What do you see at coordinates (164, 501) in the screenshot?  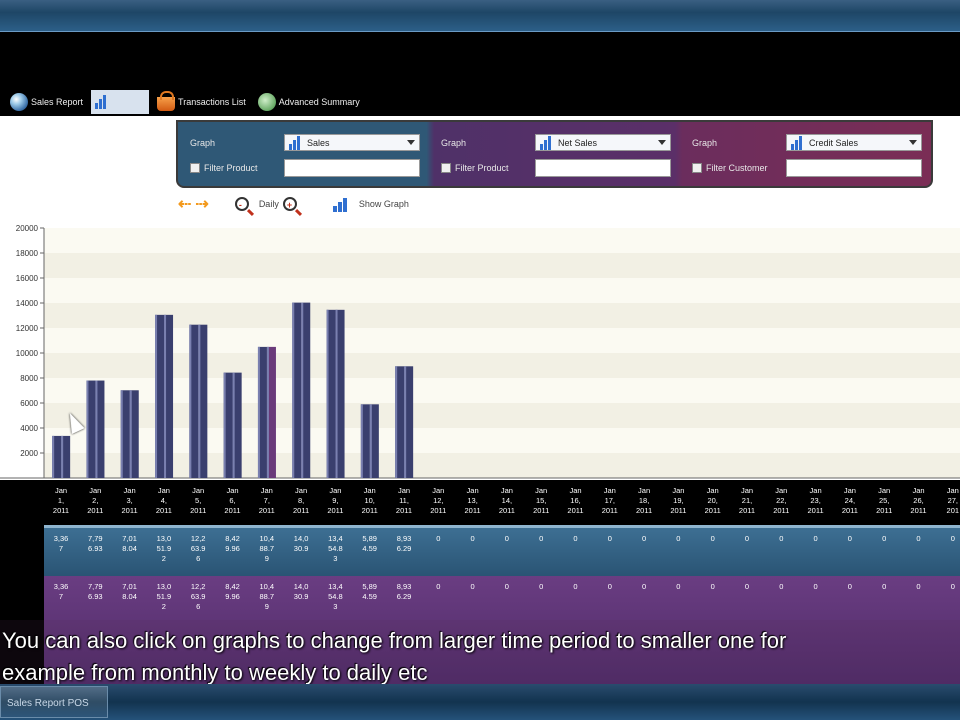 I see `date-header-cell: Jan 4, 2011` at bounding box center [164, 501].